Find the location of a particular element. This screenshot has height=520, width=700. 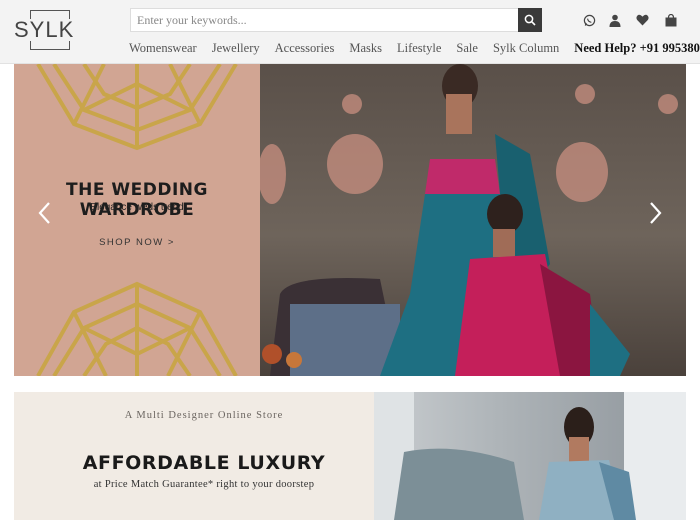

sylk-logo: SYLK is located at coordinates (45, 30).